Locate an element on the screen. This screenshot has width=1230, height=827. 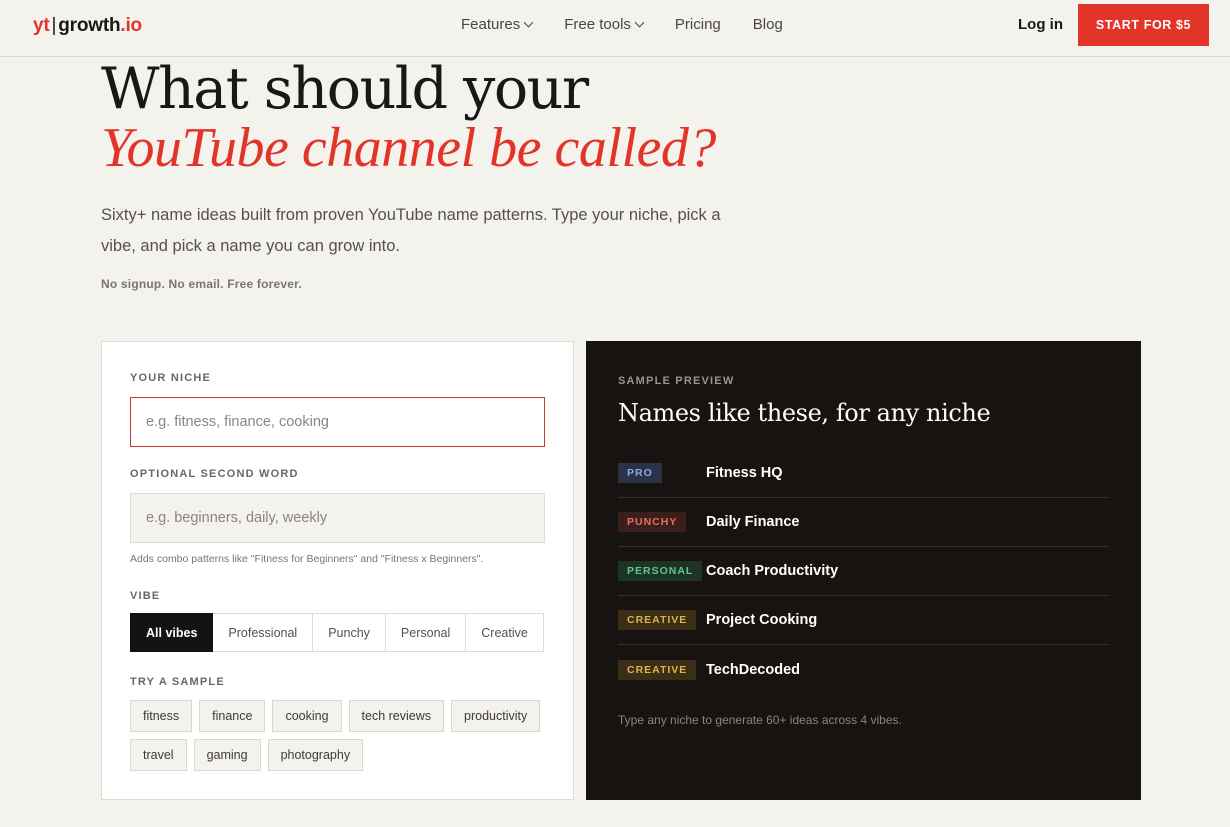
logo-name: growth is located at coordinates (89, 25).